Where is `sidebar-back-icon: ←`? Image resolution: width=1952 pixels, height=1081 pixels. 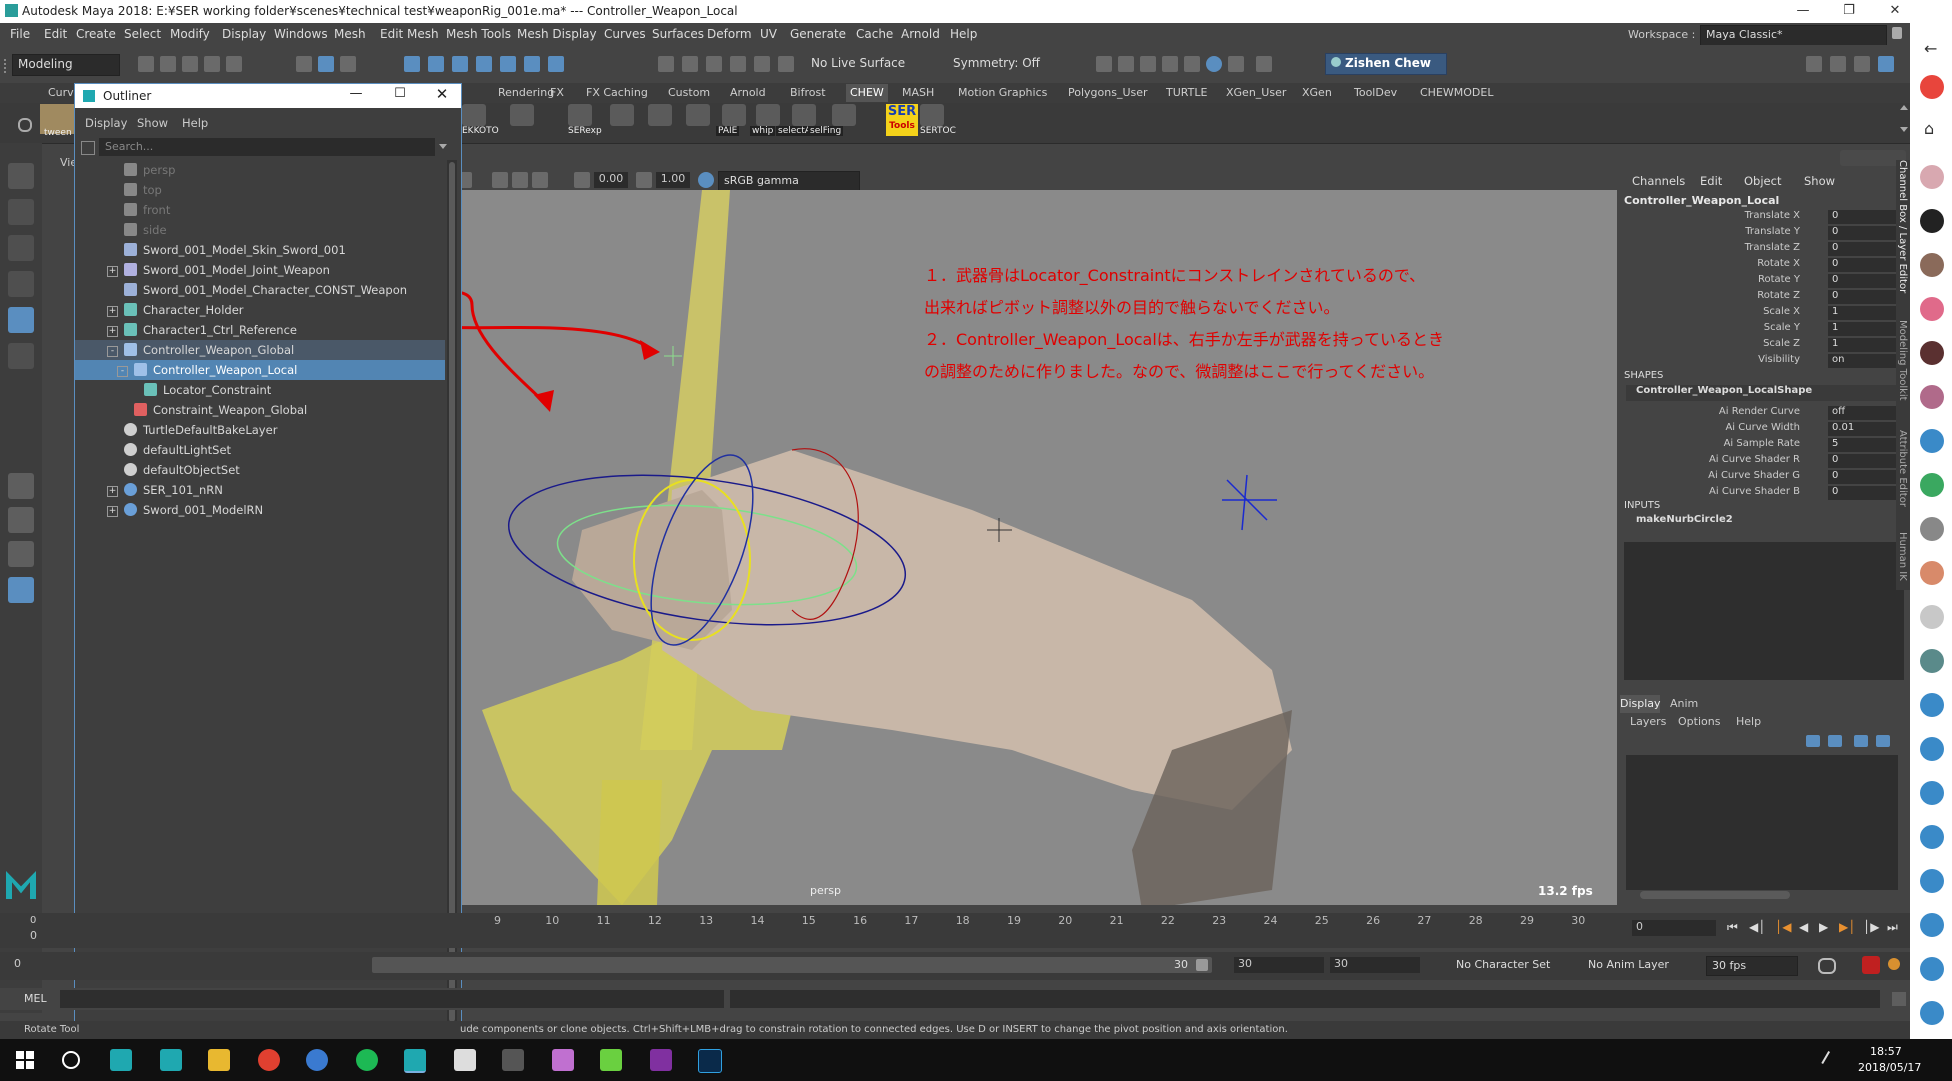
sidebar-back-icon: ← is located at coordinates (1930, 48).